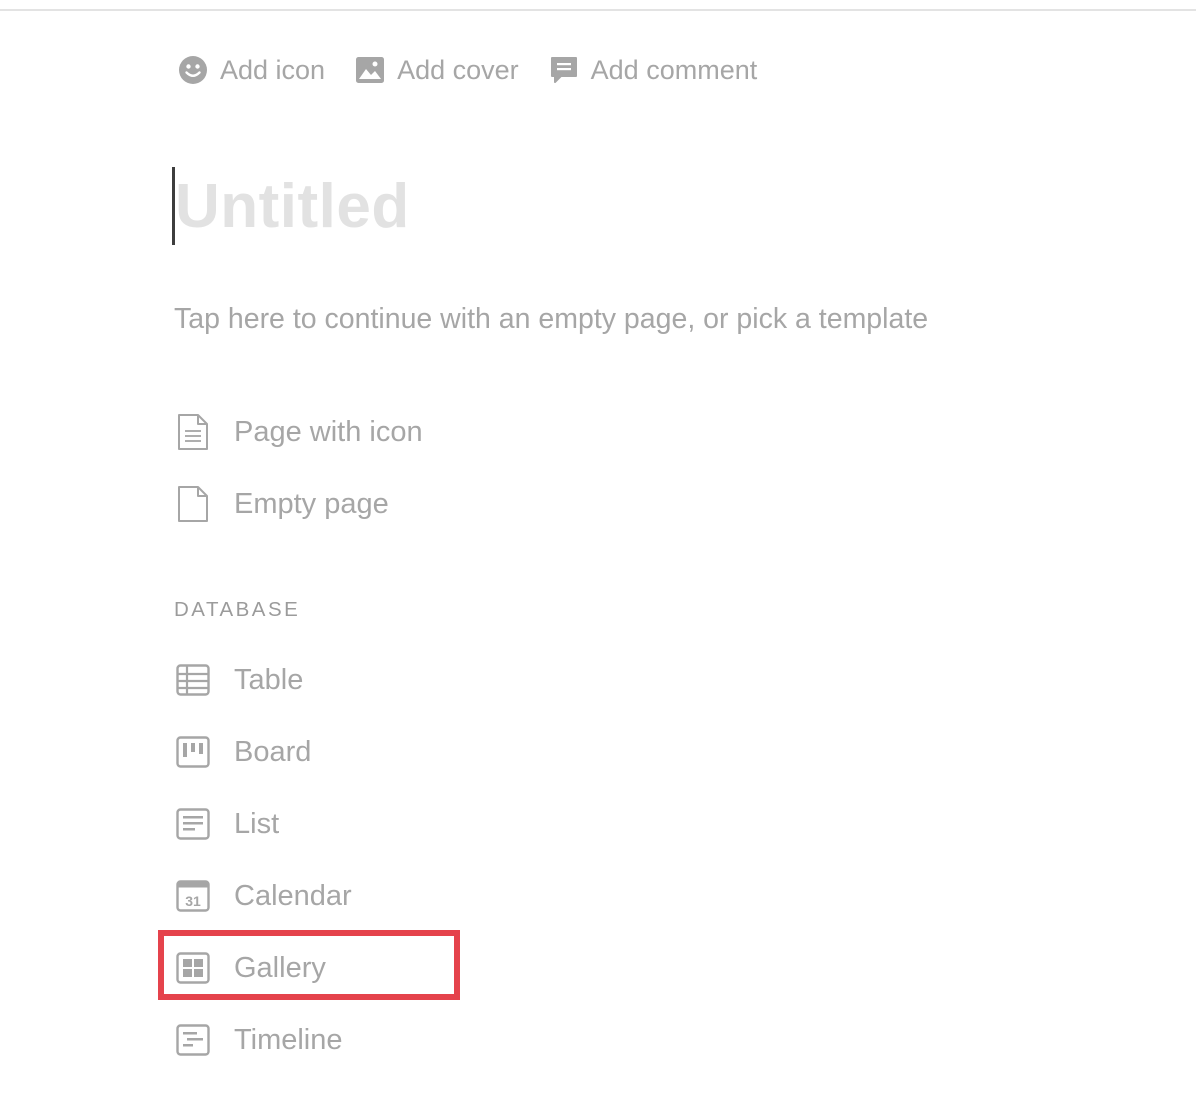 Image resolution: width=1196 pixels, height=1097 pixels. I want to click on add-cover-button: Add cover, so click(436, 70).